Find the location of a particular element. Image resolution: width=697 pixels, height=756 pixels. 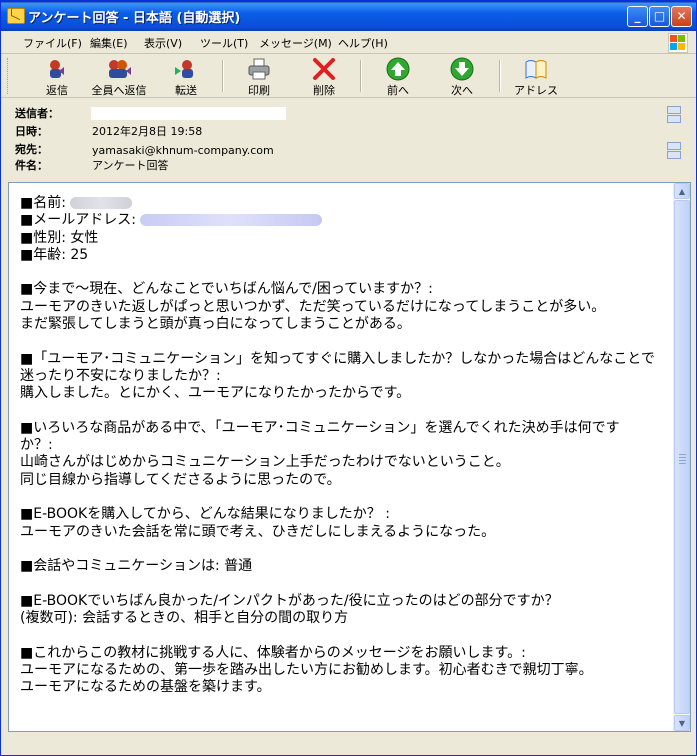

scroll-up-button: ▲ is located at coordinates (682, 191).